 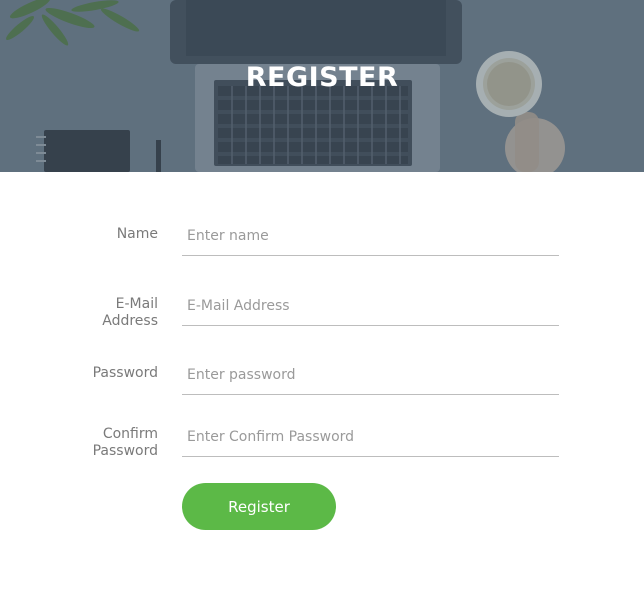 I want to click on email-input, so click(x=370, y=306).